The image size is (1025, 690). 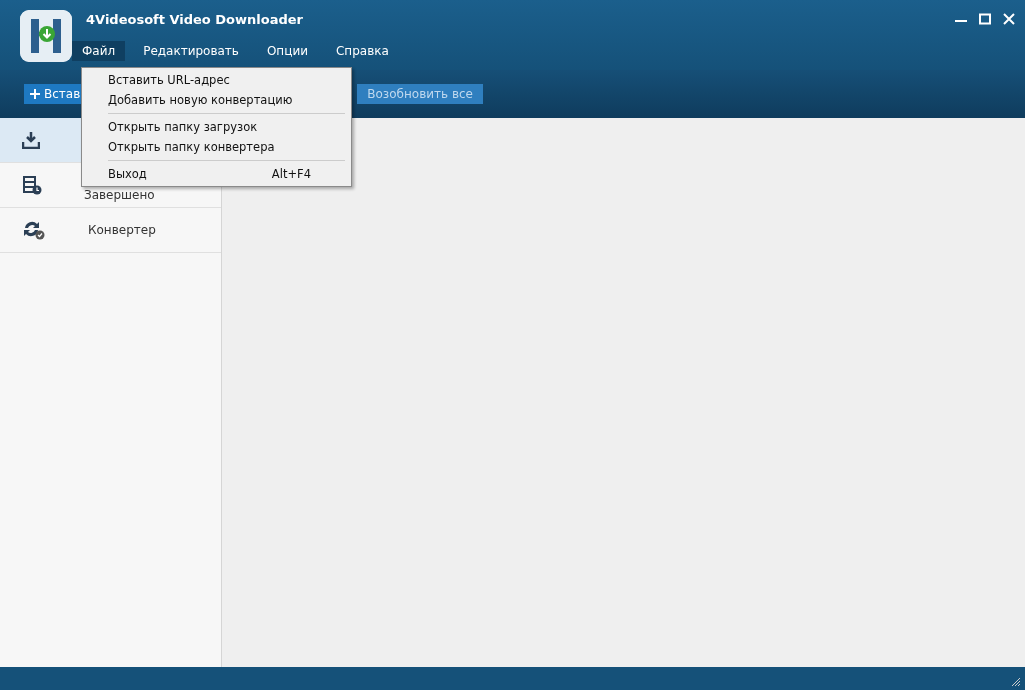 I want to click on sidebar-label: Конвертер, so click(x=122, y=230).